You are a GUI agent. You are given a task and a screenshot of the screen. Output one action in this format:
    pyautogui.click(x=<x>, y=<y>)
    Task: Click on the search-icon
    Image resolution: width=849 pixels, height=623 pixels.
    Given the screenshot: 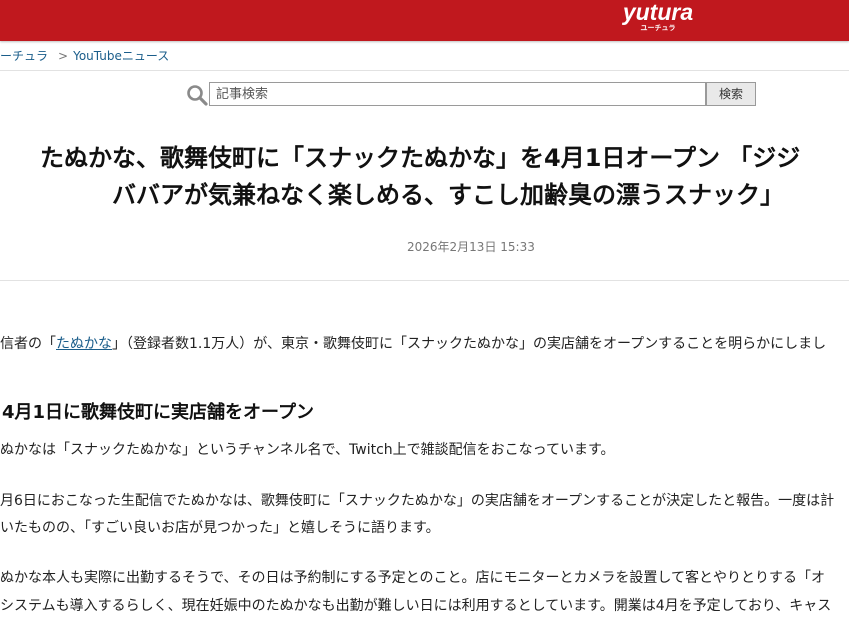 What is the action you would take?
    pyautogui.click(x=197, y=95)
    